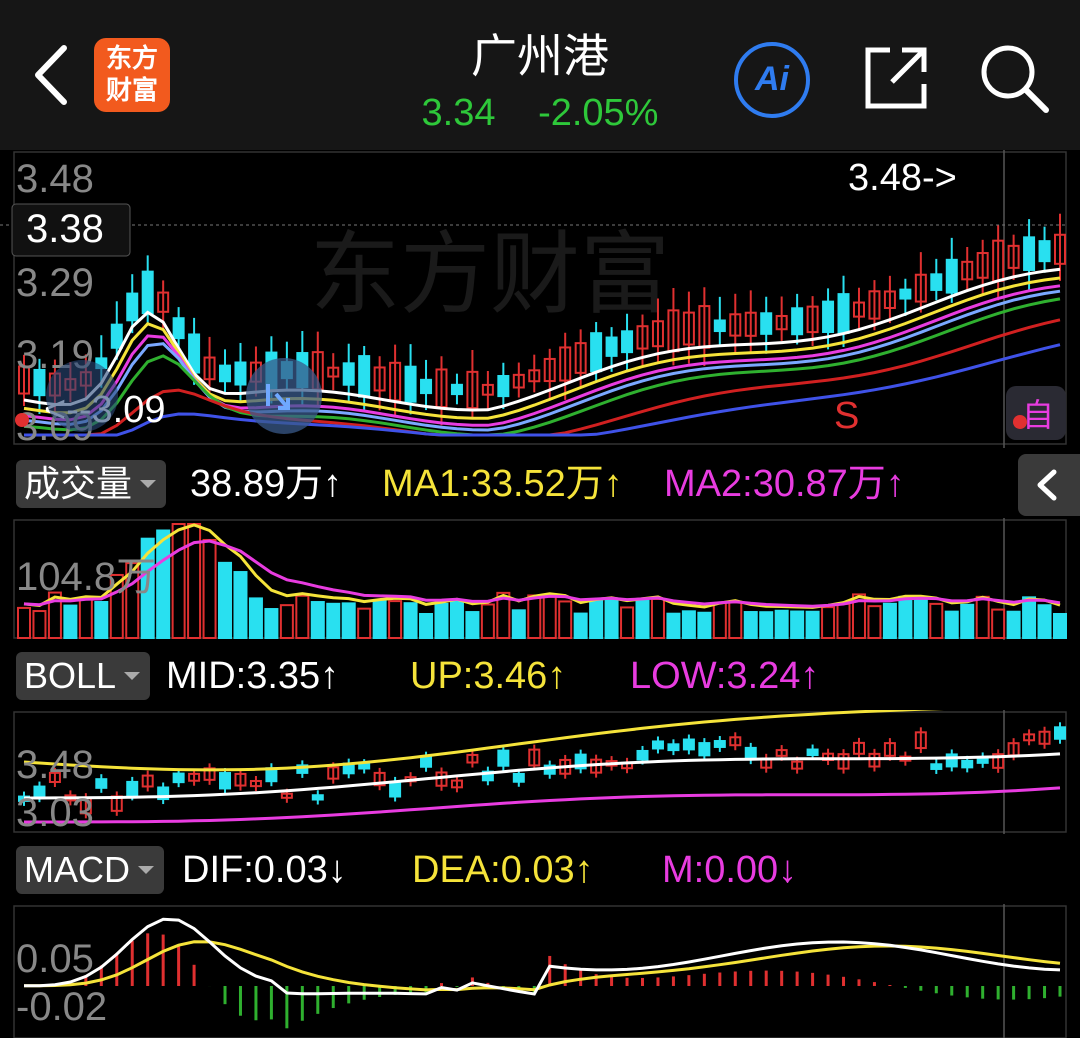 This screenshot has width=1080, height=1038. I want to click on boll-up: UP:3.46↑, so click(488, 676).